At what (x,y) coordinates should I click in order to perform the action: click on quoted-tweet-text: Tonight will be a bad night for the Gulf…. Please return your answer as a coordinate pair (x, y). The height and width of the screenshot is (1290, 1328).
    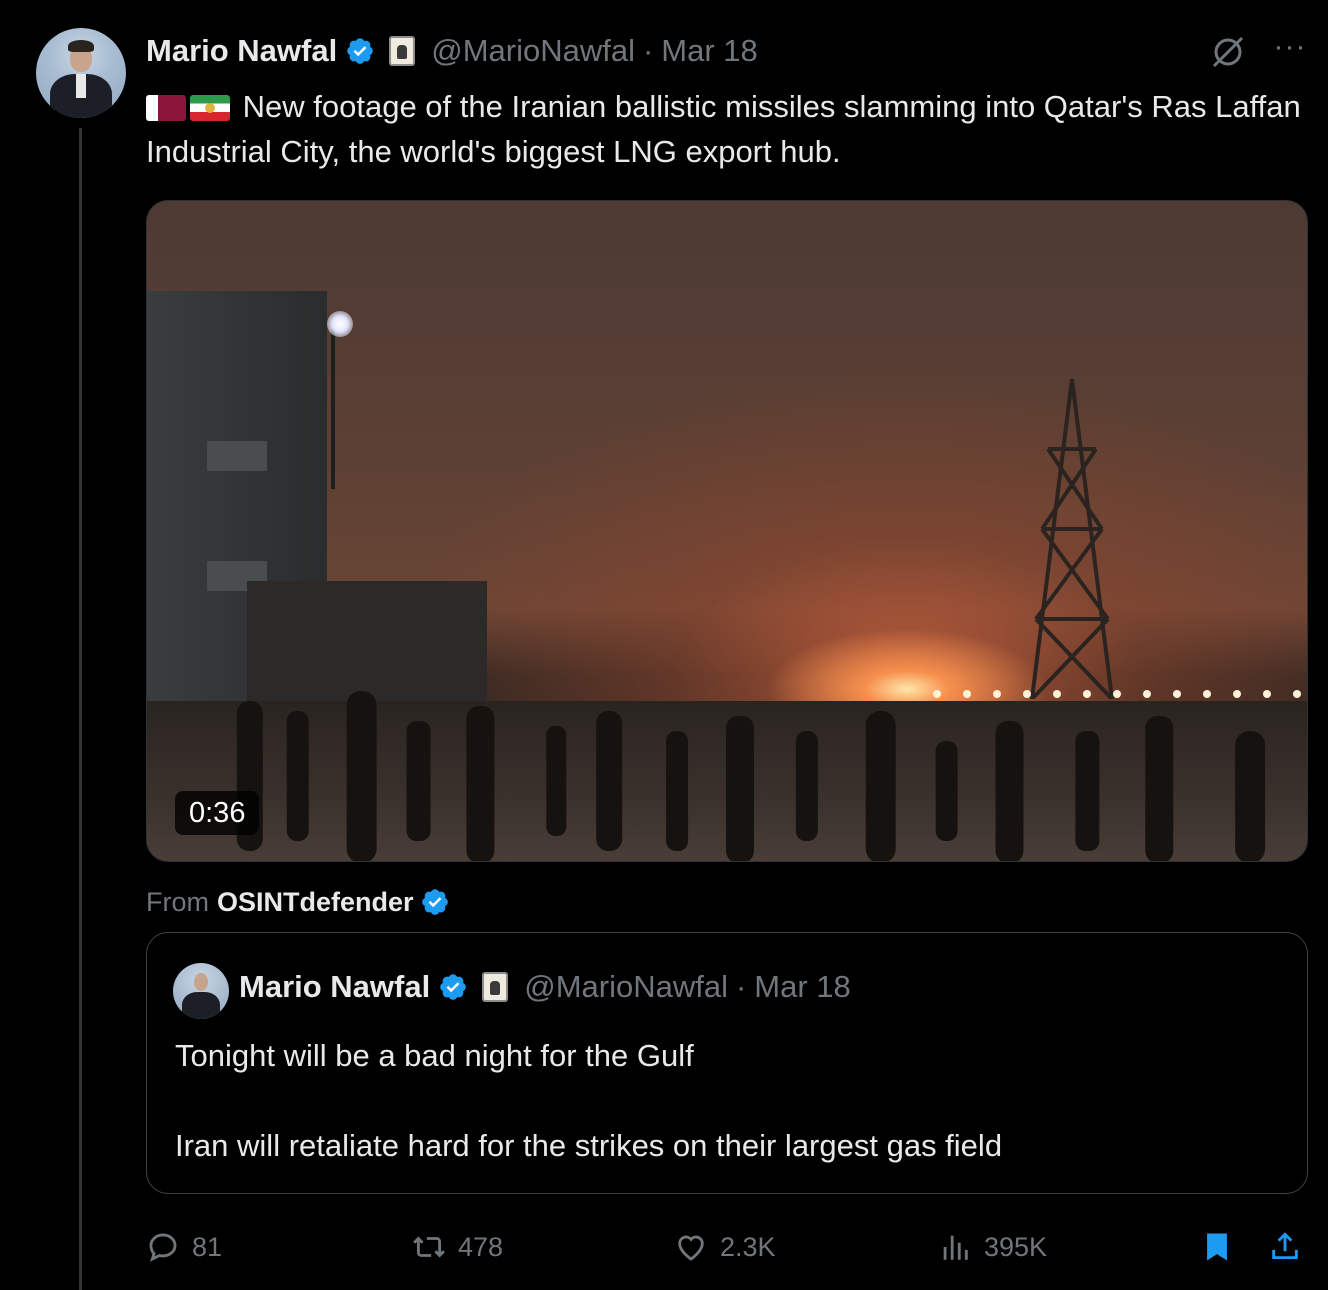
    Looking at the image, I should click on (725, 1100).